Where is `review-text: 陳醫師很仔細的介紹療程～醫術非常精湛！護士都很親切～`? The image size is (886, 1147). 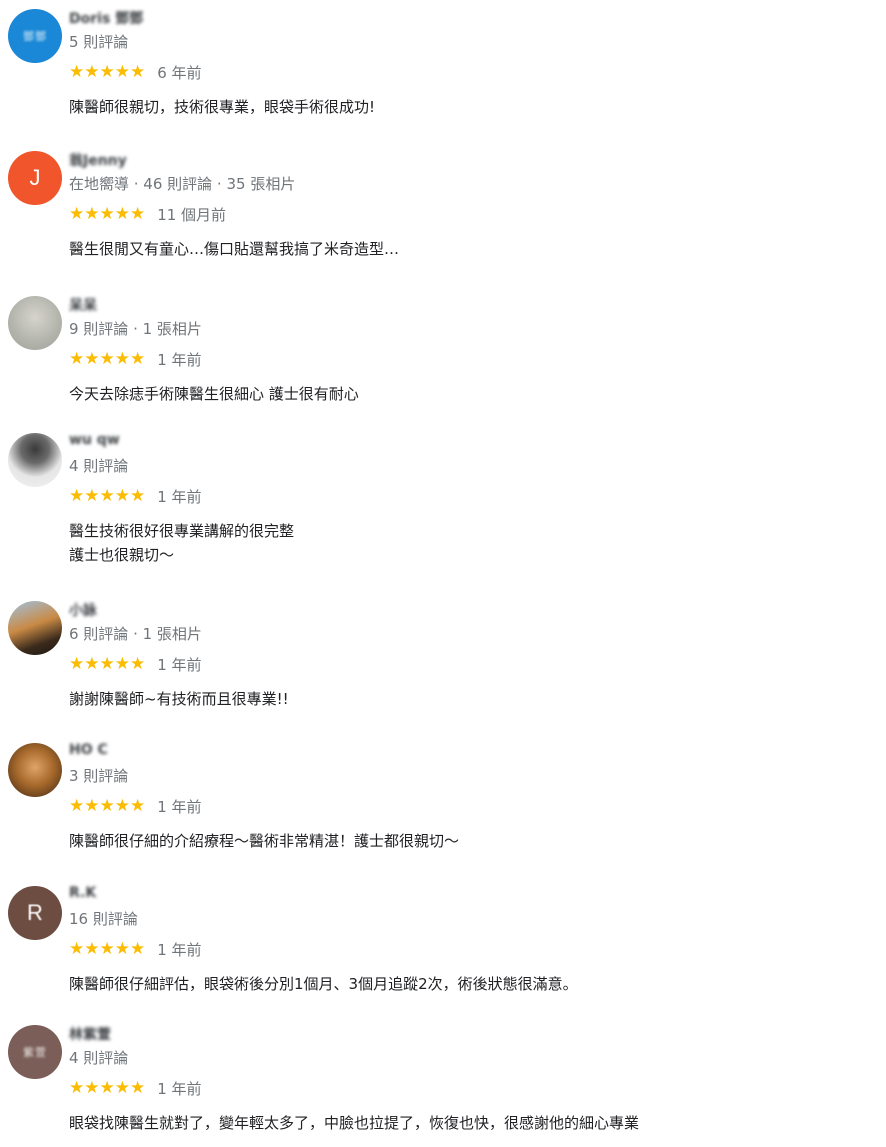
review-text: 陳醫師很仔細的介紹療程～醫術非常精湛！護士都很親切～ is located at coordinates (264, 841).